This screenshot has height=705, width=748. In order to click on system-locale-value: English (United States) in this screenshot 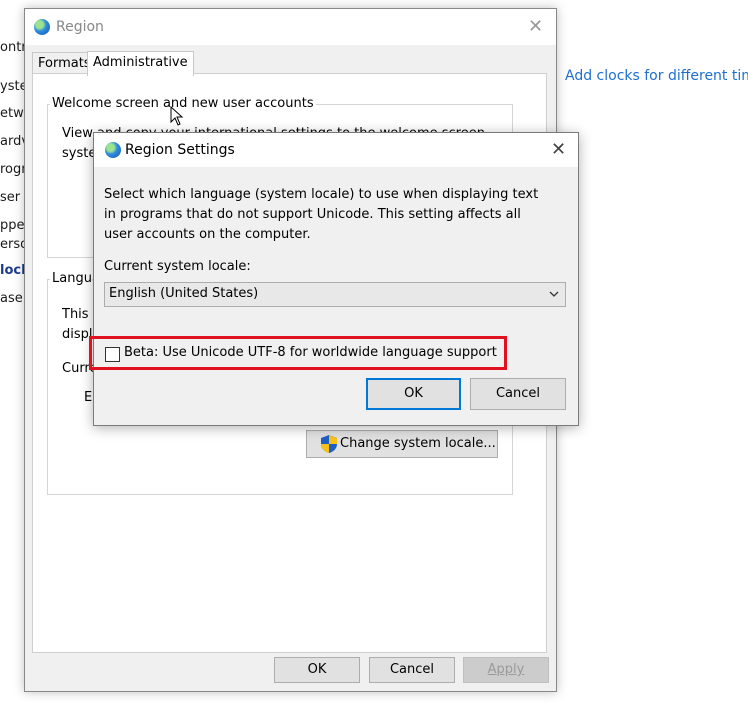, I will do `click(184, 293)`.